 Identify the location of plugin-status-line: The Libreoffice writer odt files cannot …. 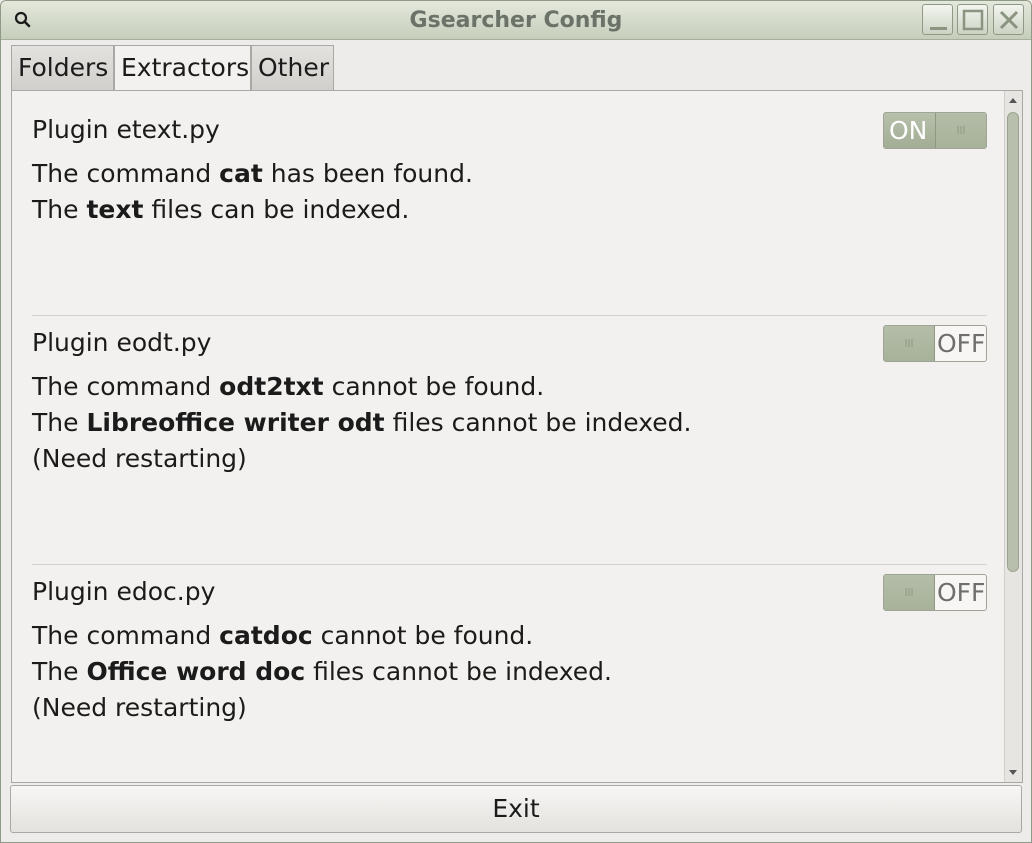
(509, 423).